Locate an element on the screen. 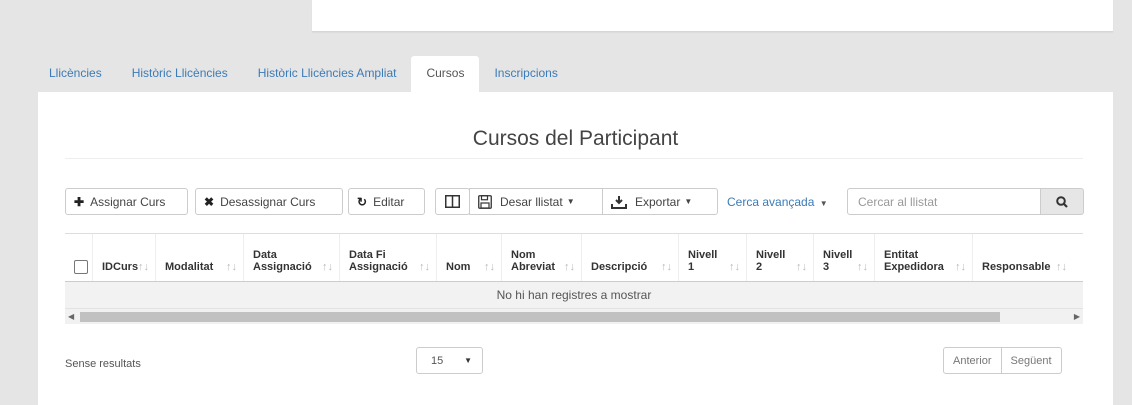 The image size is (1132, 405). column-entitat-expedidora: Entitat Expedidora ↑↓ is located at coordinates (924, 257).